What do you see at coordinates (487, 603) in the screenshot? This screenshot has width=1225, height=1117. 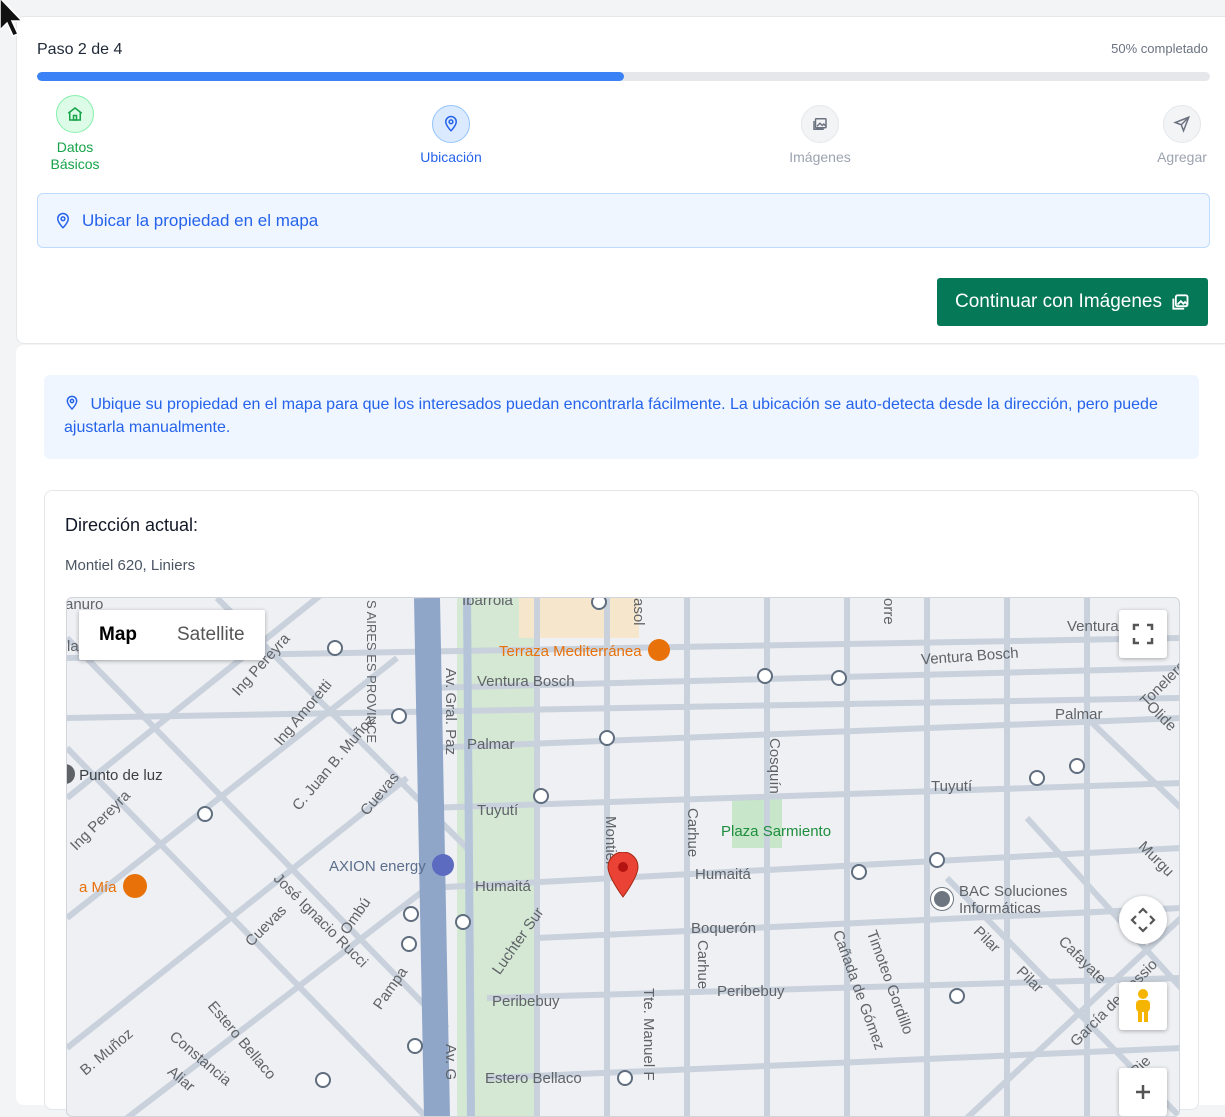 I see `street-label: Ibarrola` at bounding box center [487, 603].